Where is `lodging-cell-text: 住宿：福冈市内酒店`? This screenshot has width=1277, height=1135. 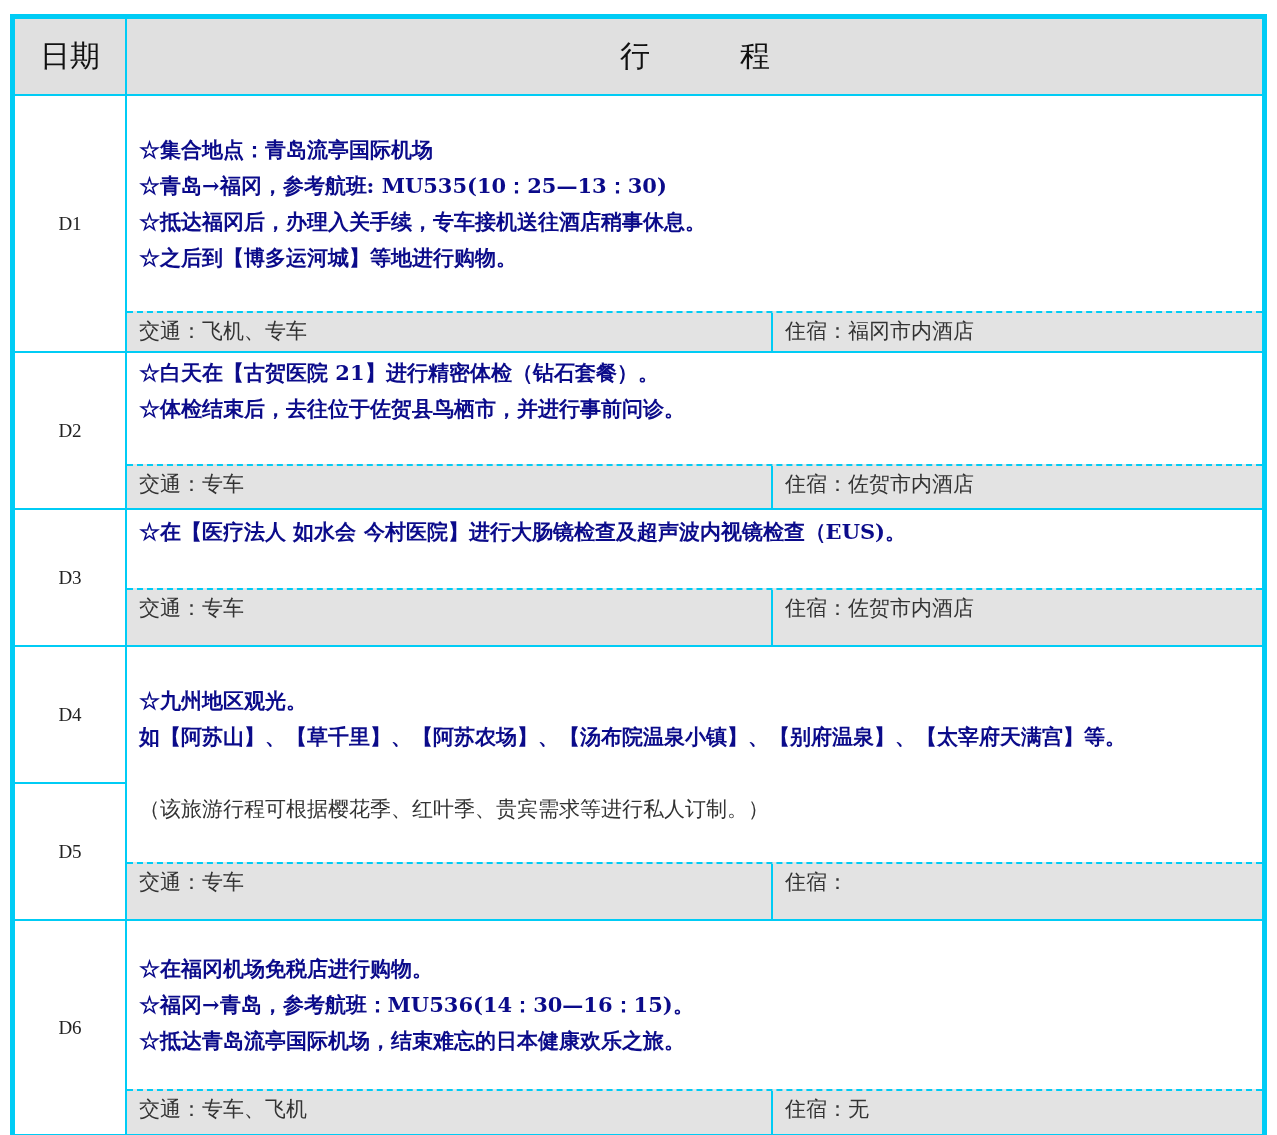
lodging-cell-text: 住宿：福冈市内酒店 is located at coordinates (879, 331).